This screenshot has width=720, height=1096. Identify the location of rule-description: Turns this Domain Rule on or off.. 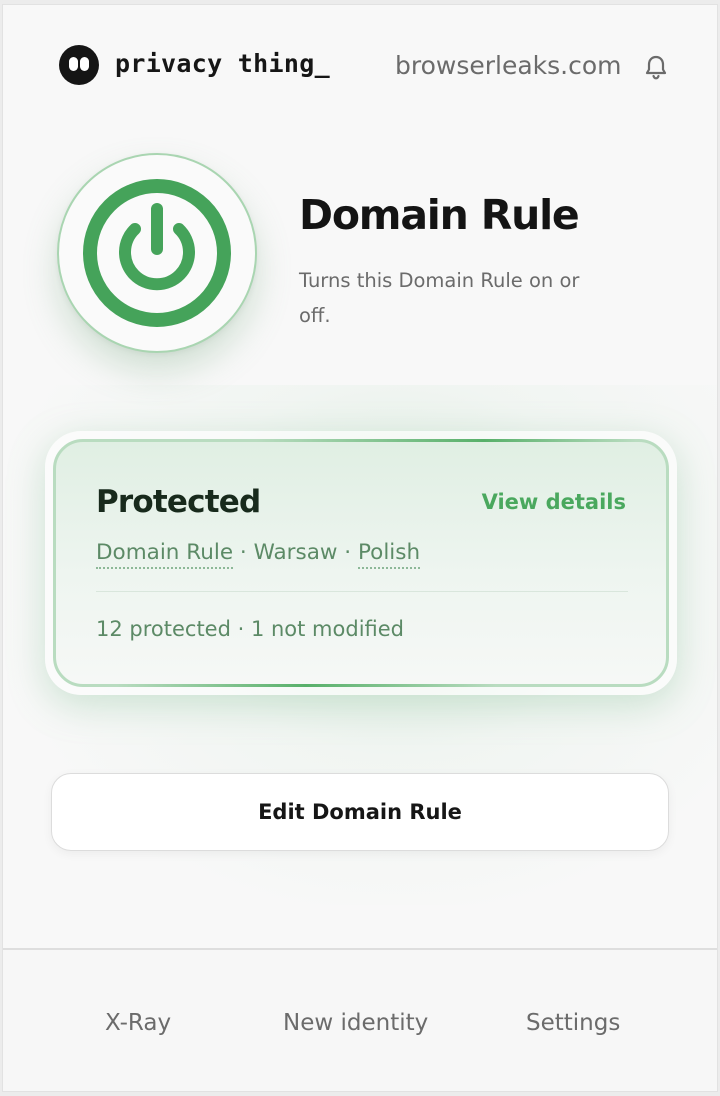
(439, 298).